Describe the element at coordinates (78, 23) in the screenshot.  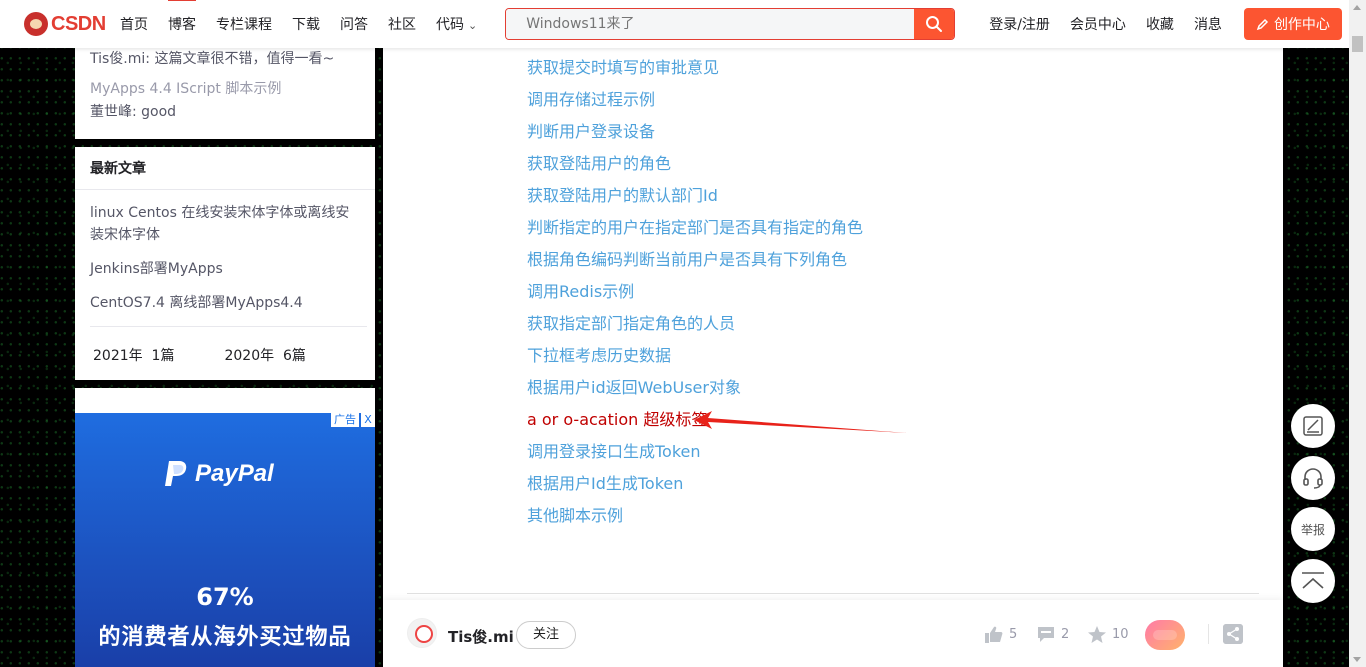
I see `logo-text: CSDN` at that location.